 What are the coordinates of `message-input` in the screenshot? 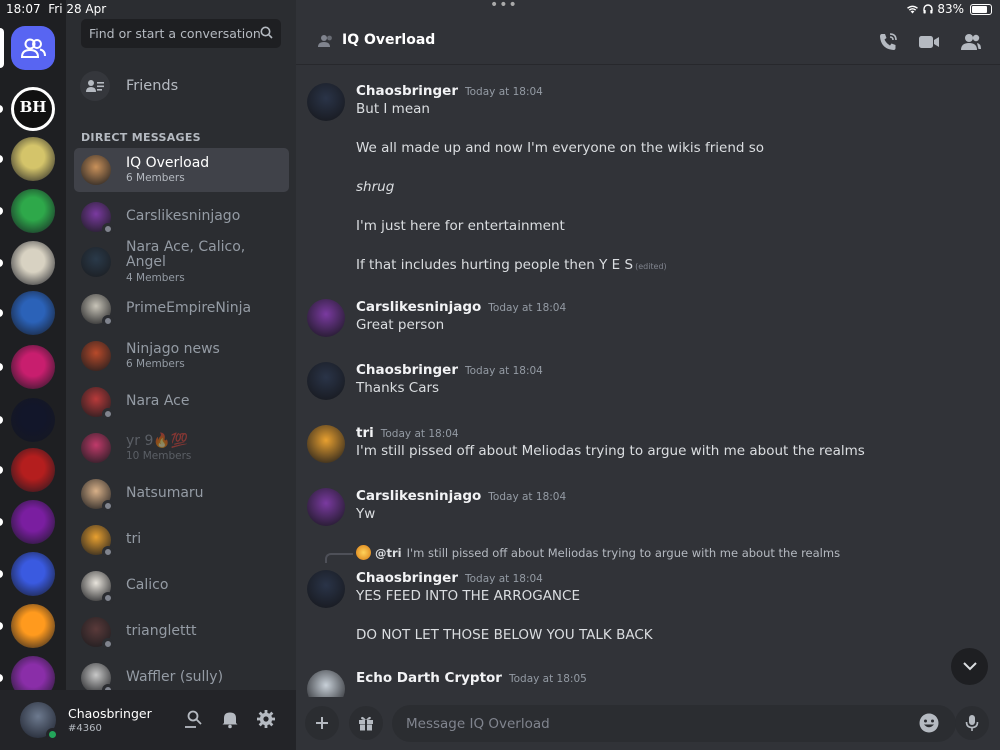 It's located at (674, 723).